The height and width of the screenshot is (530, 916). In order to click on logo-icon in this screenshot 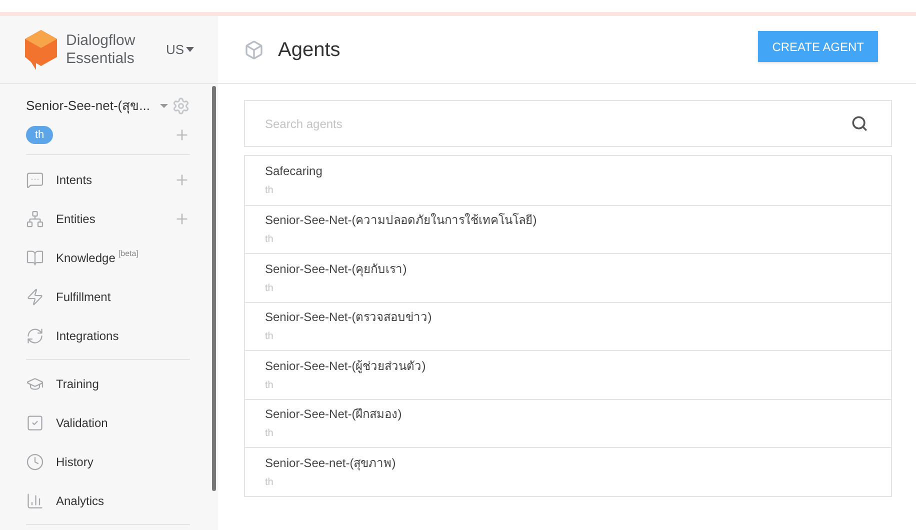, I will do `click(41, 49)`.